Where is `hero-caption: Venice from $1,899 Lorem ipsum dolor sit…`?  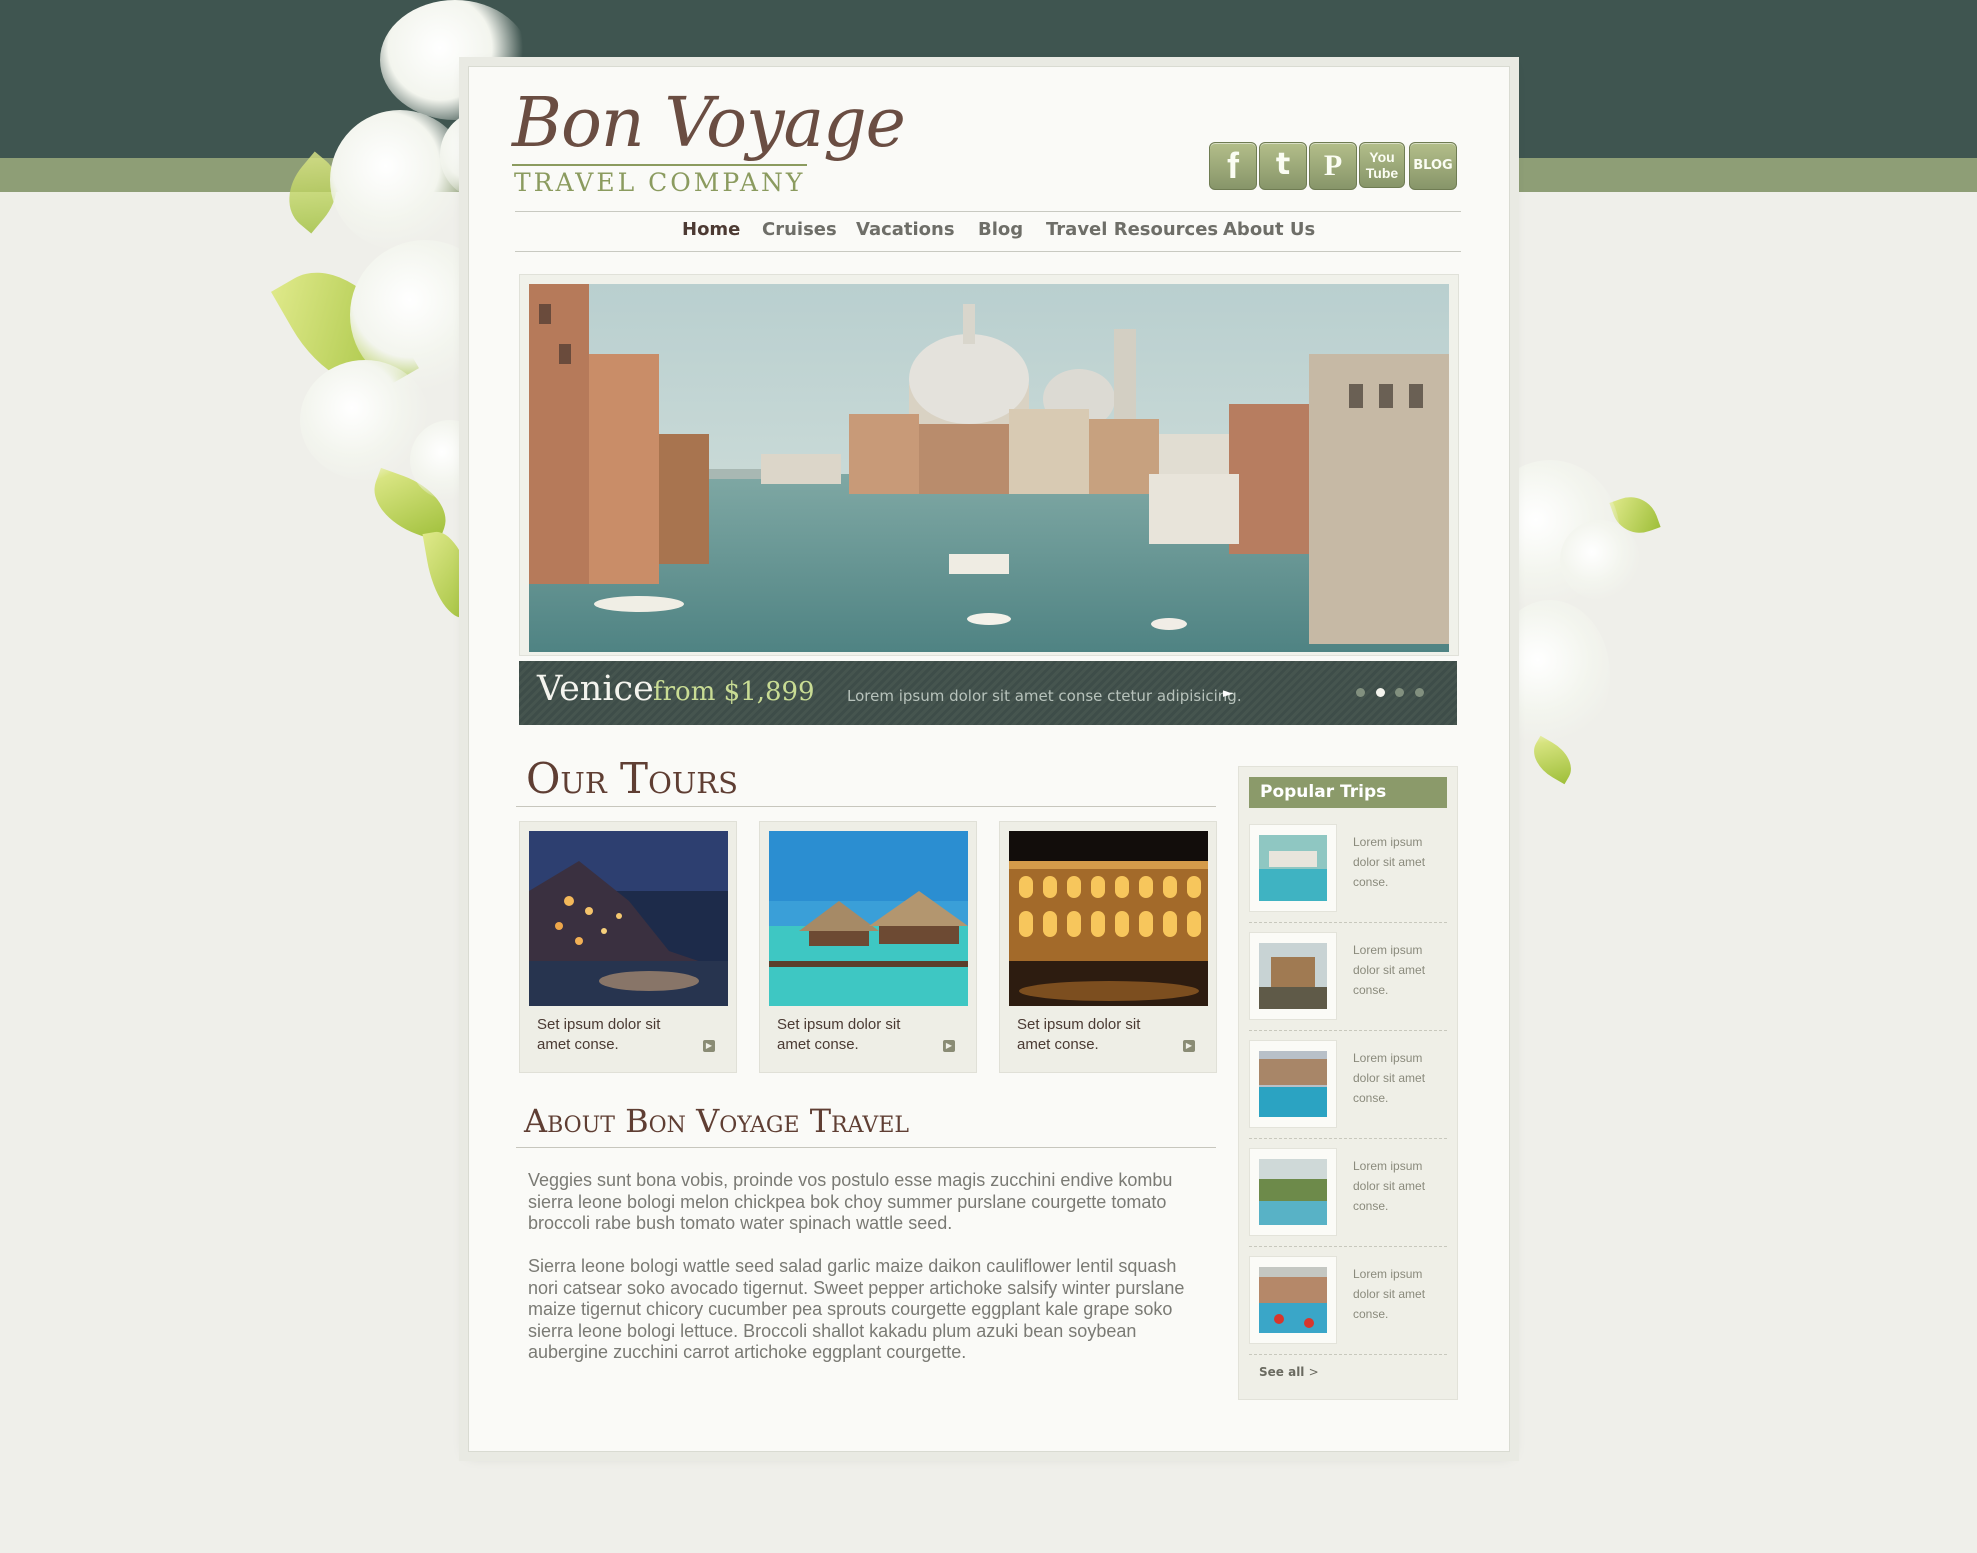
hero-caption: Venice from $1,899 Lorem ipsum dolor sit… is located at coordinates (988, 693).